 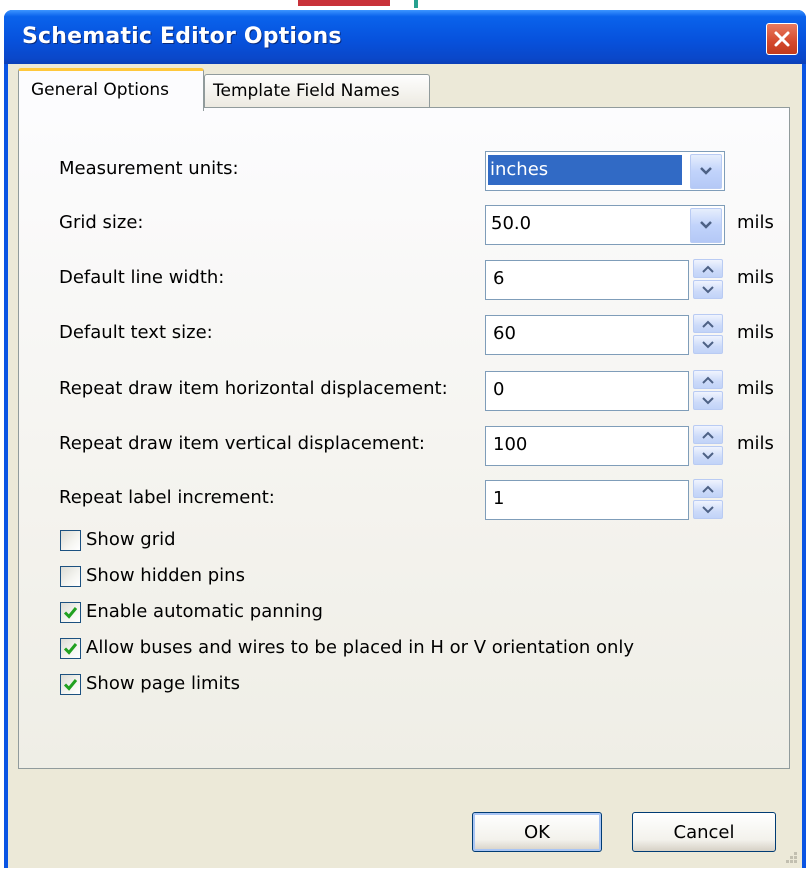 I want to click on repeat-label-increment-spinner, so click(x=708, y=499).